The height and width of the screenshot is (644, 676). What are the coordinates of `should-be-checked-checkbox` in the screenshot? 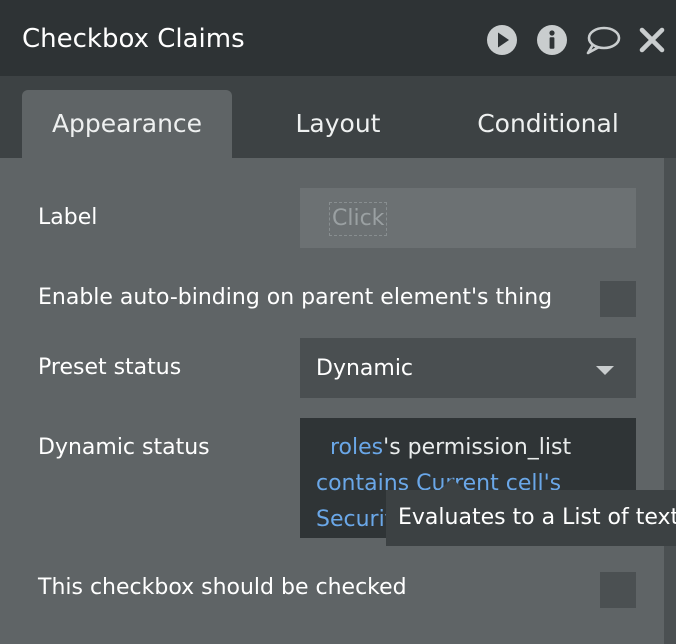 It's located at (618, 590).